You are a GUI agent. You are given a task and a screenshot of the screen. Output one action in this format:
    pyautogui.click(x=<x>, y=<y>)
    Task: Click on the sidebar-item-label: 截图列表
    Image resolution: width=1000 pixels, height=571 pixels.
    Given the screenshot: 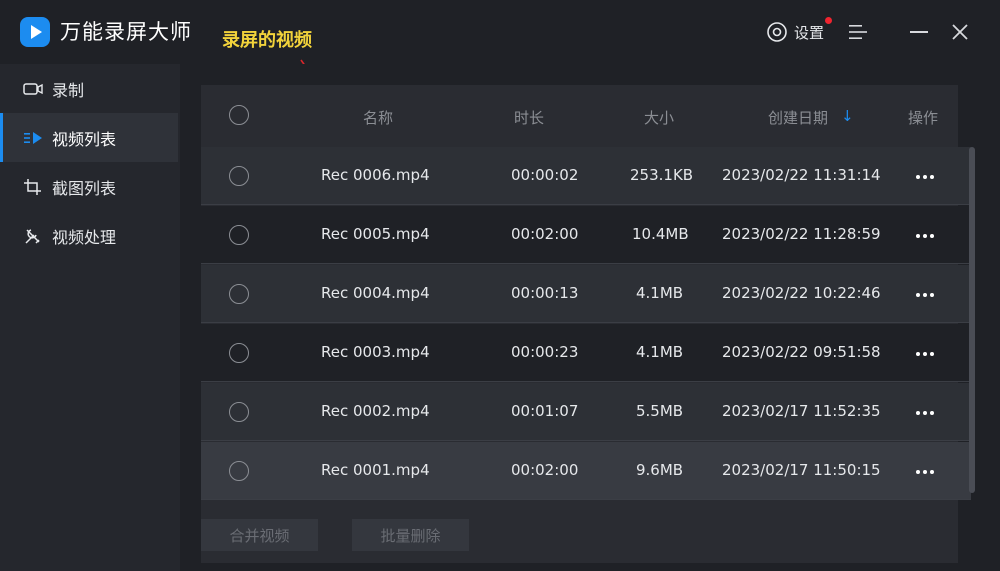 What is the action you would take?
    pyautogui.click(x=84, y=188)
    